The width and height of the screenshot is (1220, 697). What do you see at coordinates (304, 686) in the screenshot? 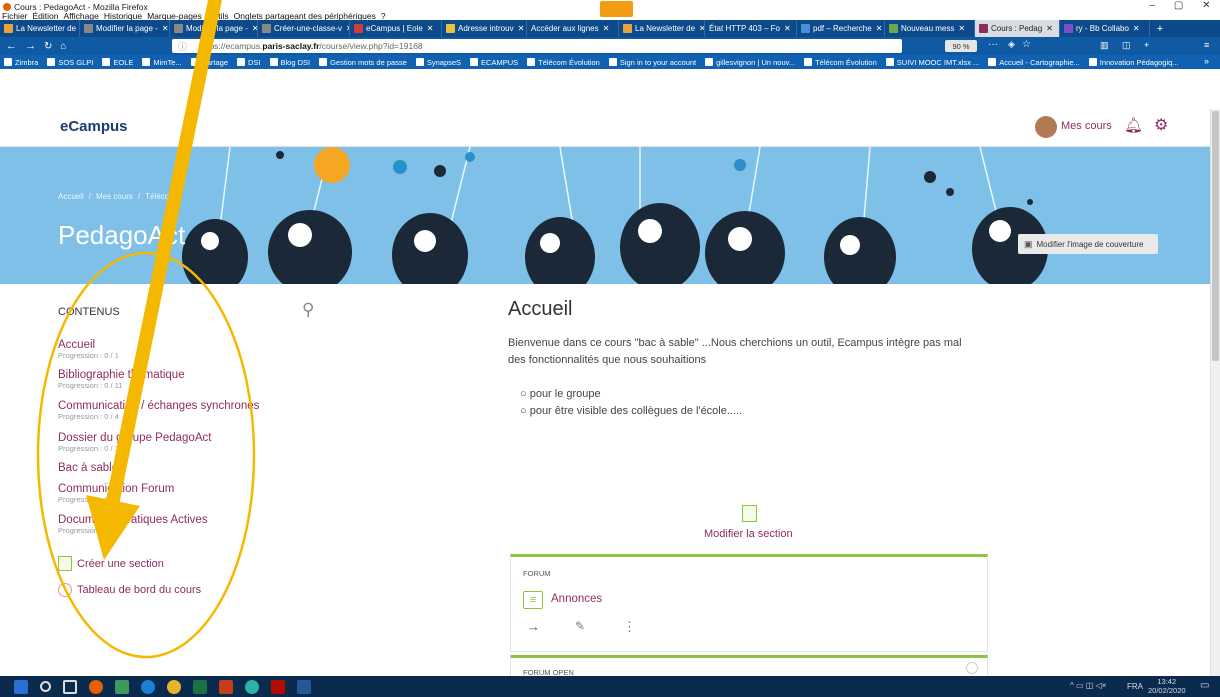
I see `word-icon` at bounding box center [304, 686].